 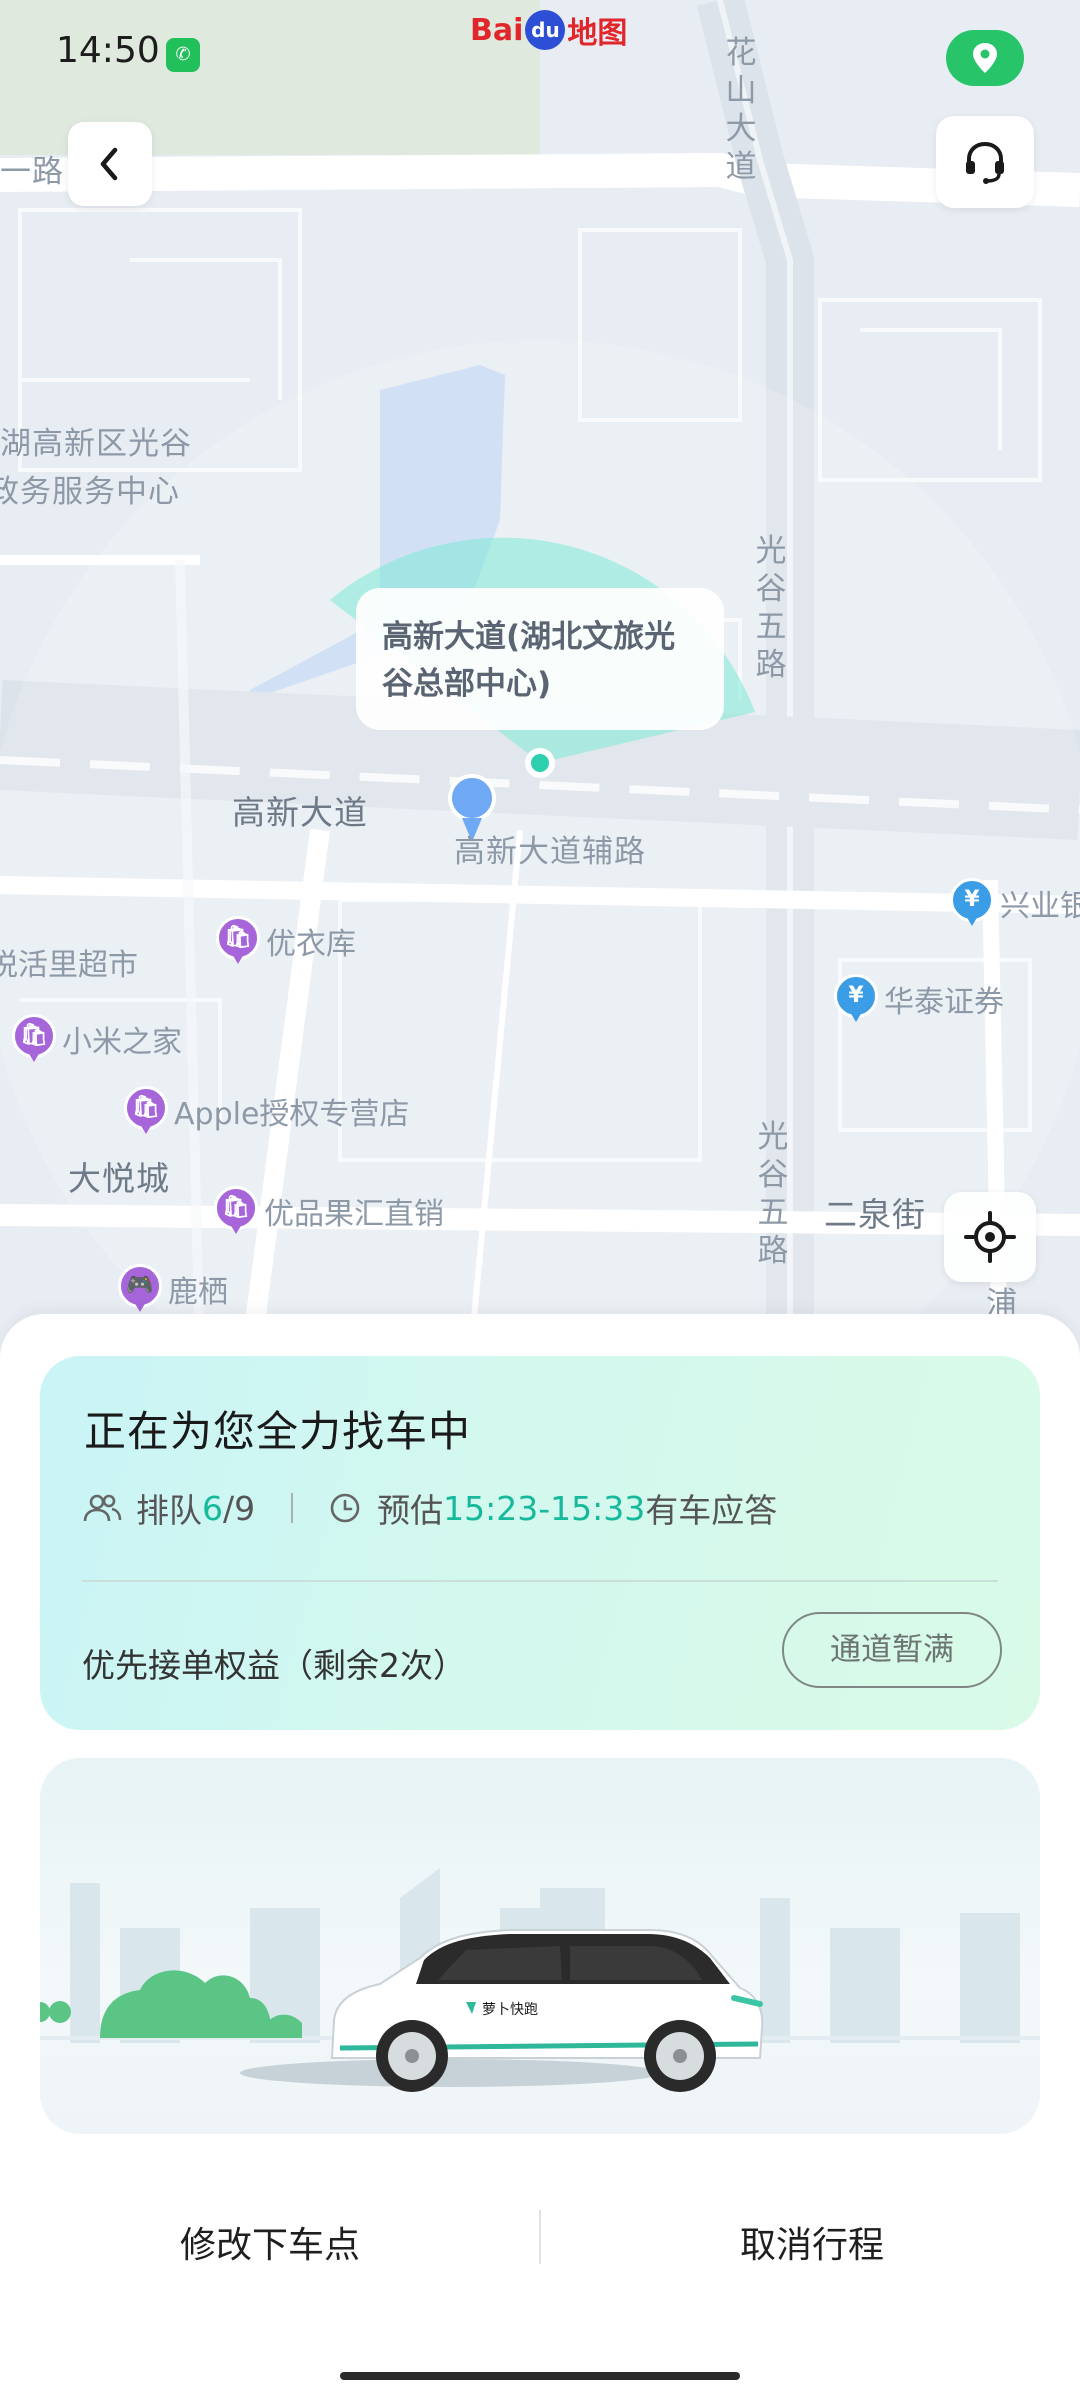 I want to click on logo-text: 地图, so click(x=597, y=33).